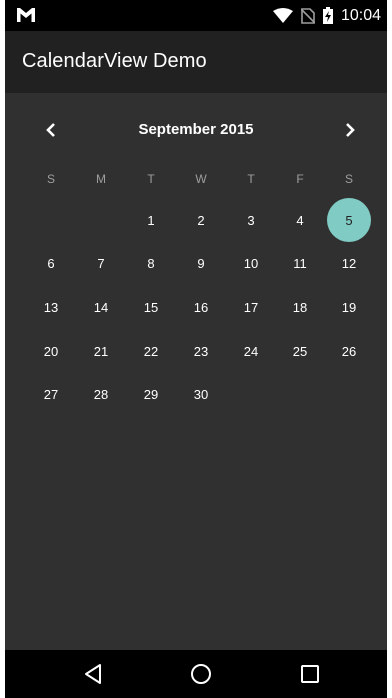 The height and width of the screenshot is (698, 392). What do you see at coordinates (201, 220) in the screenshot?
I see `calendar-day: 2` at bounding box center [201, 220].